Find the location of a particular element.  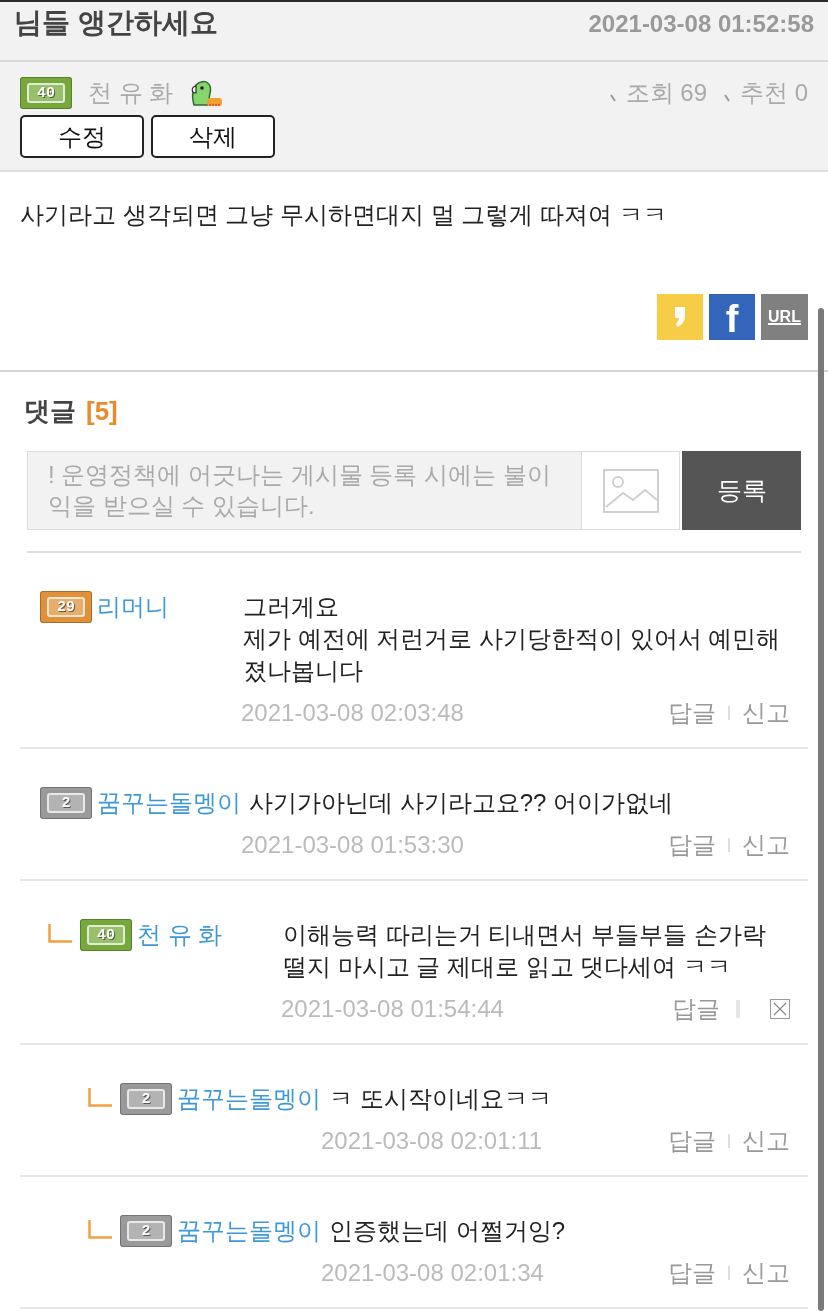

share-button is located at coordinates (680, 317).